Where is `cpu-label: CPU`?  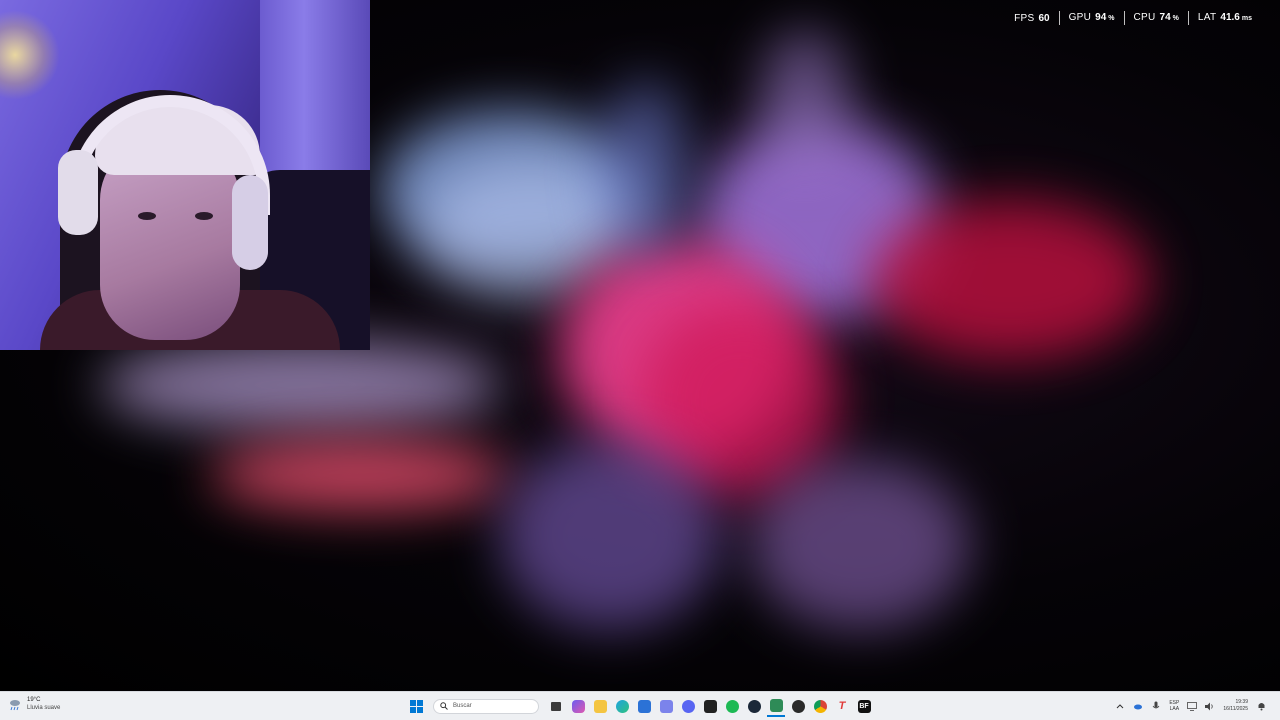
cpu-label: CPU is located at coordinates (1144, 17).